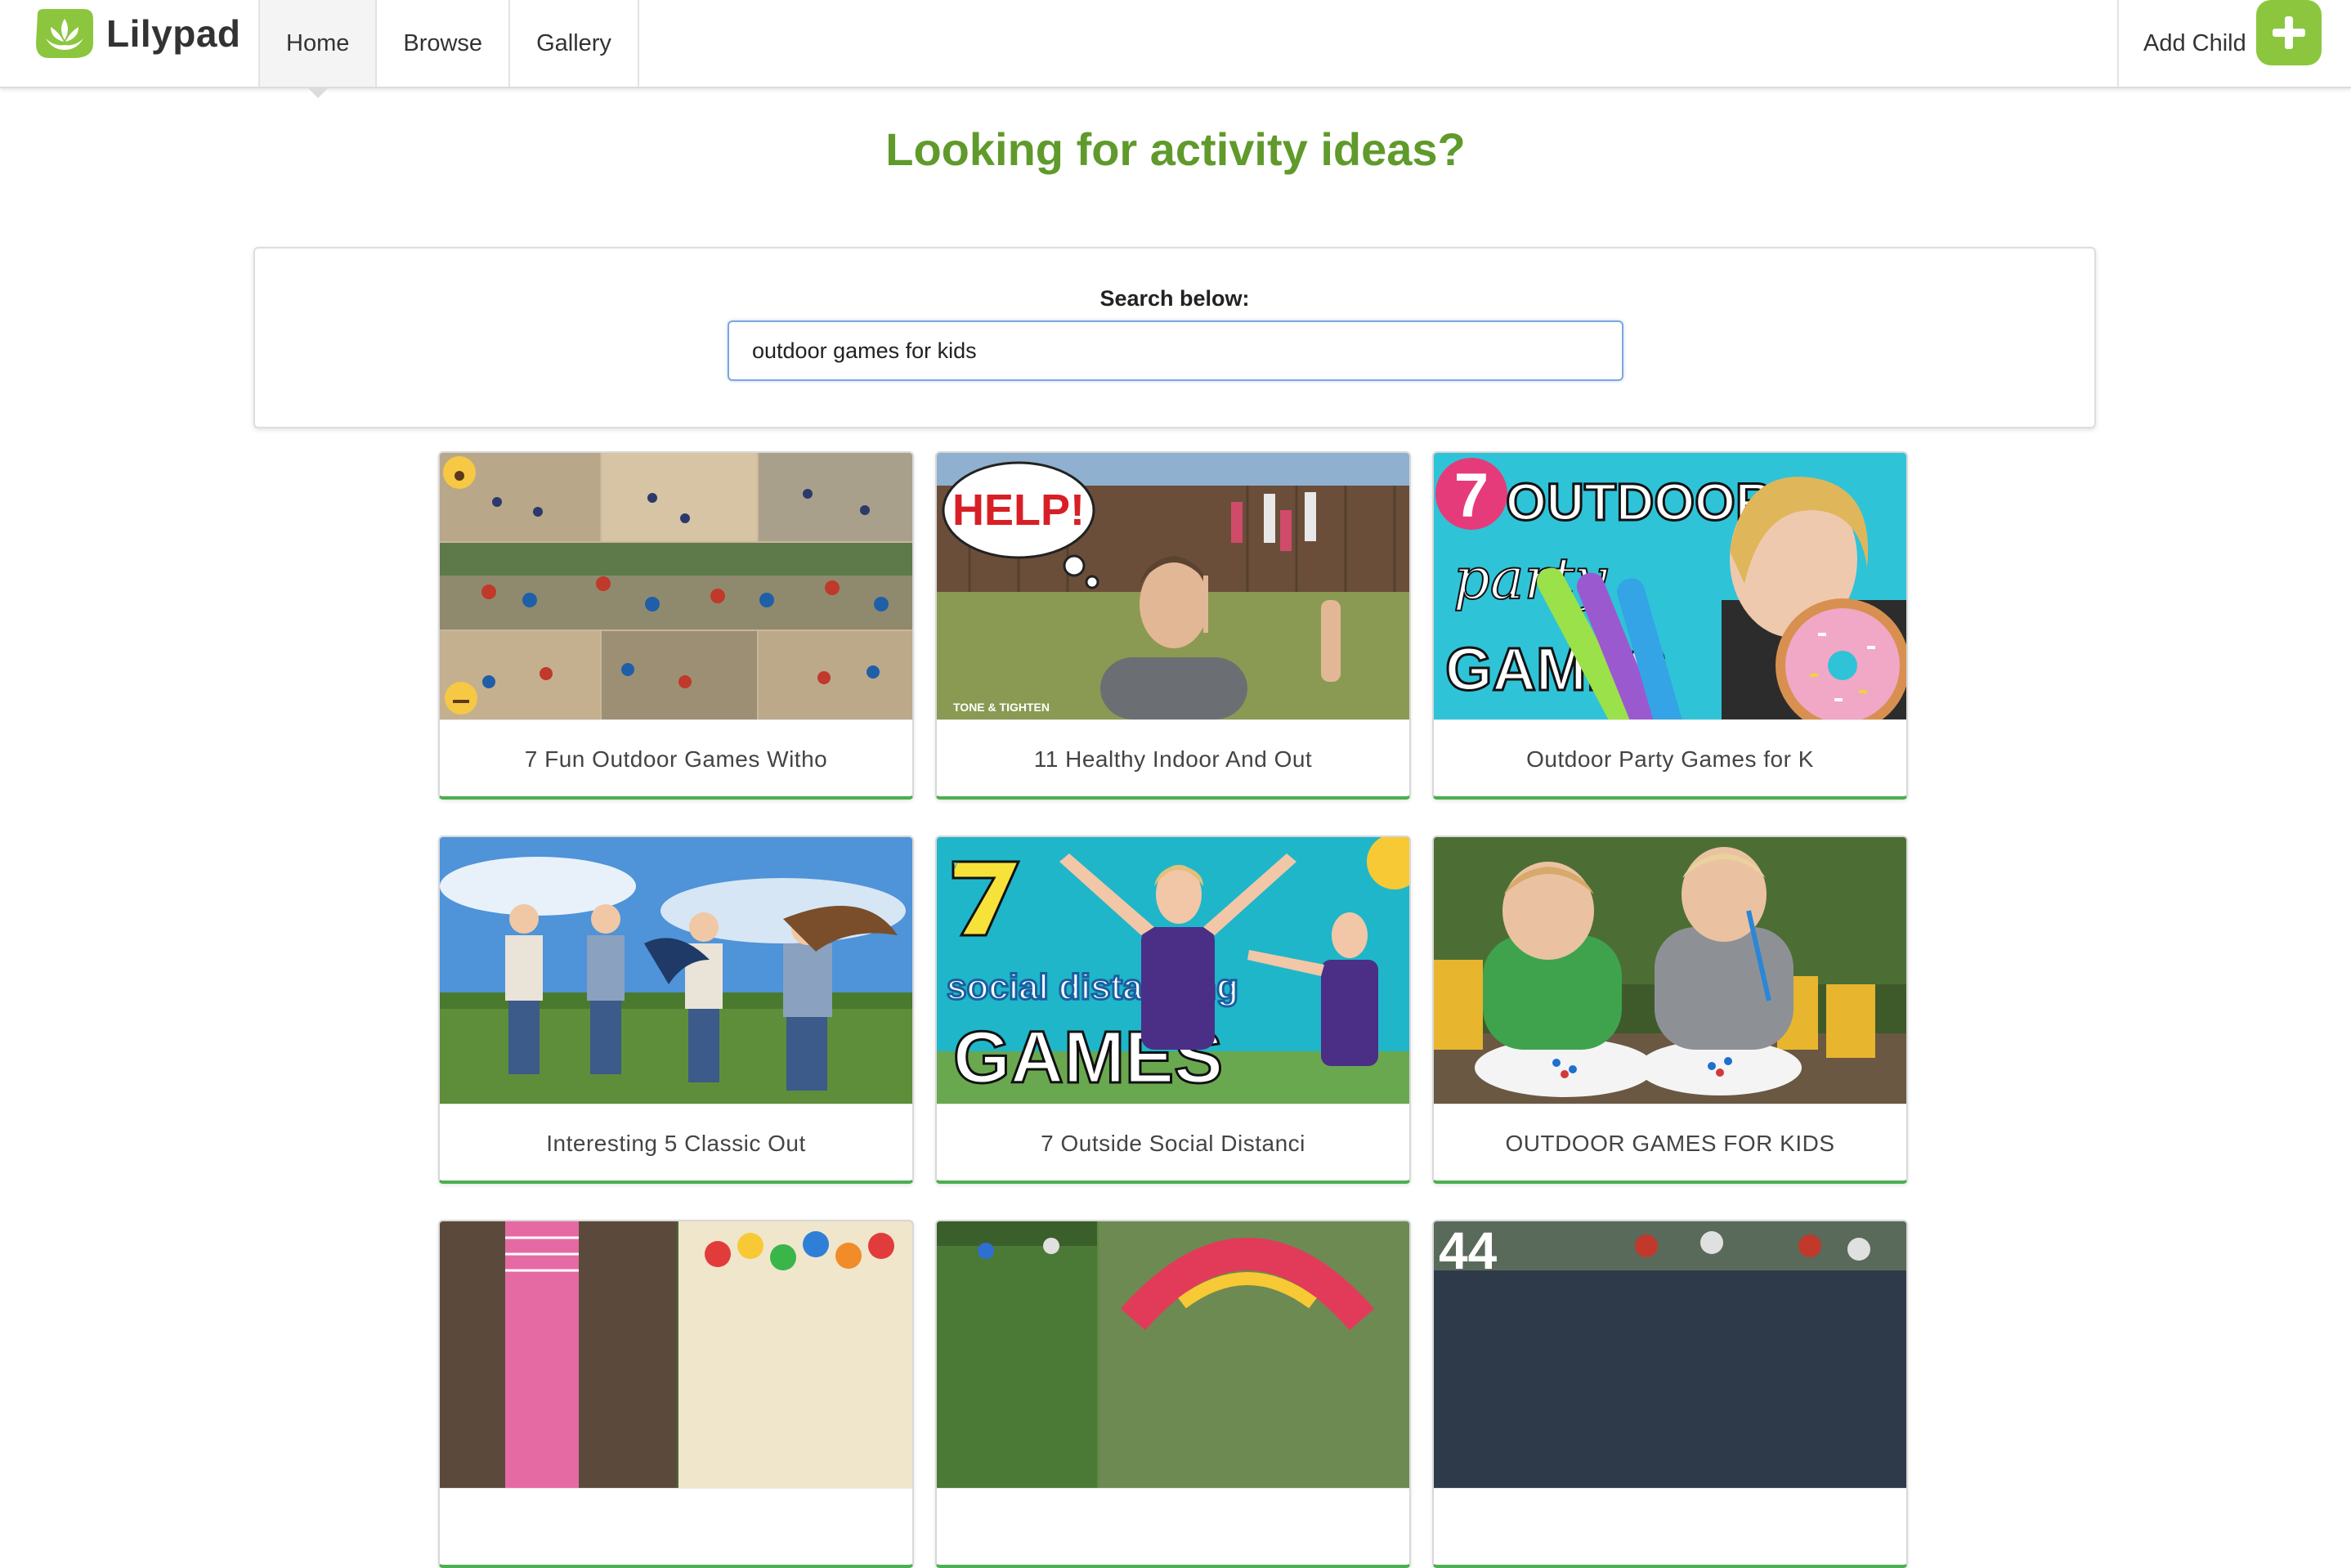 This screenshot has width=2351, height=1568. I want to click on result-card: OUTDOOR GAMES FOR KIDS, so click(1670, 1010).